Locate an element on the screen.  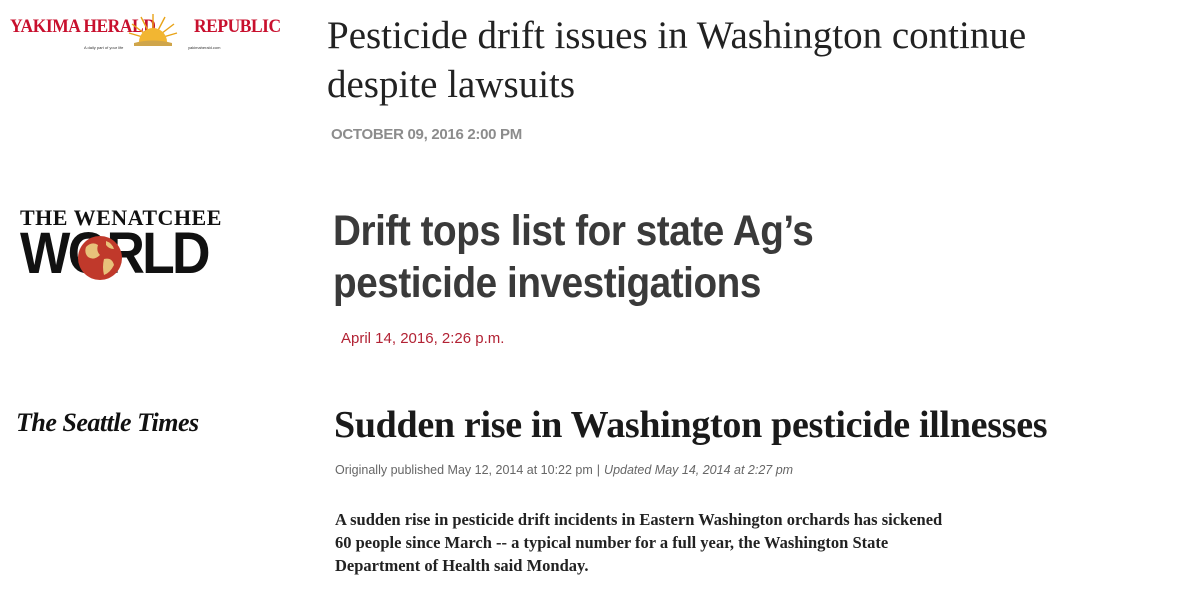
updated-text: Updated May 14, 2014 at 2:27 pm is located at coordinates (699, 470).